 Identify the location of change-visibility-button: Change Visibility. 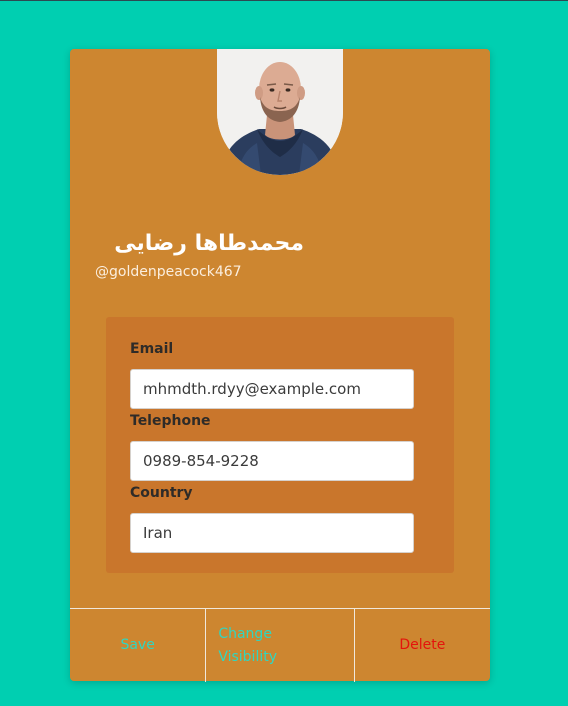
(279, 645).